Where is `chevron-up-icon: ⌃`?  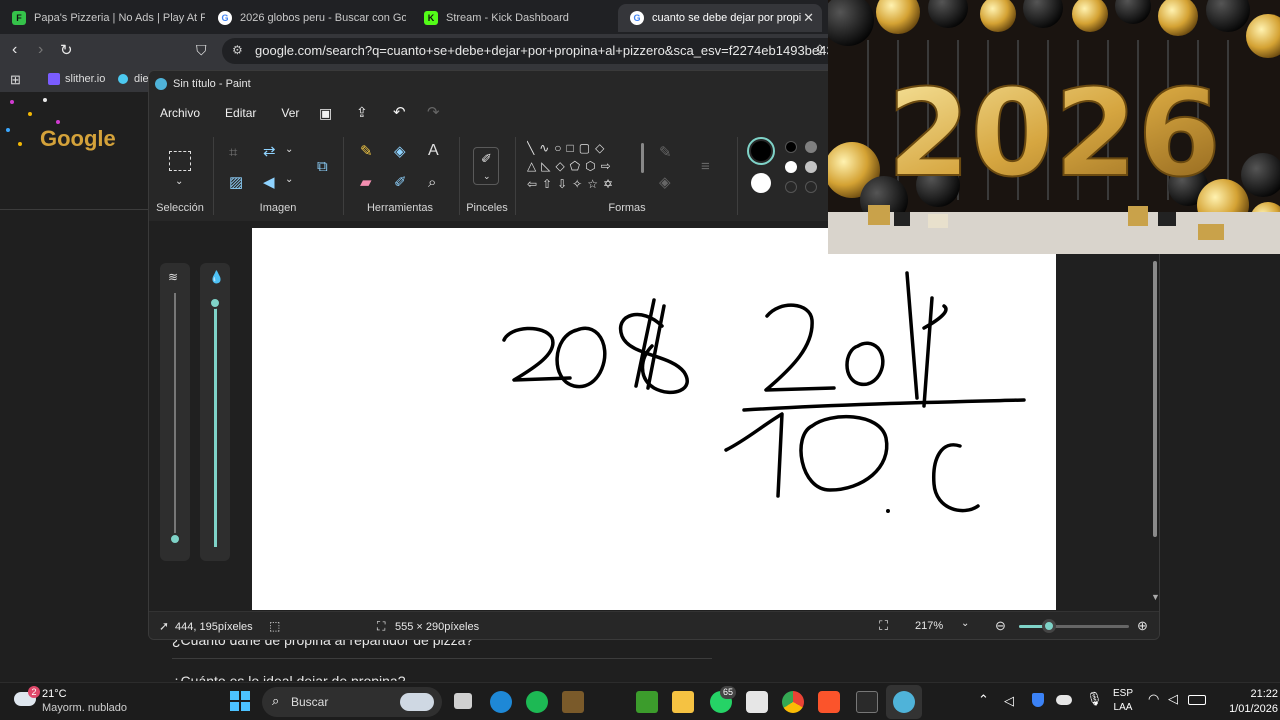 chevron-up-icon: ⌃ is located at coordinates (983, 700).